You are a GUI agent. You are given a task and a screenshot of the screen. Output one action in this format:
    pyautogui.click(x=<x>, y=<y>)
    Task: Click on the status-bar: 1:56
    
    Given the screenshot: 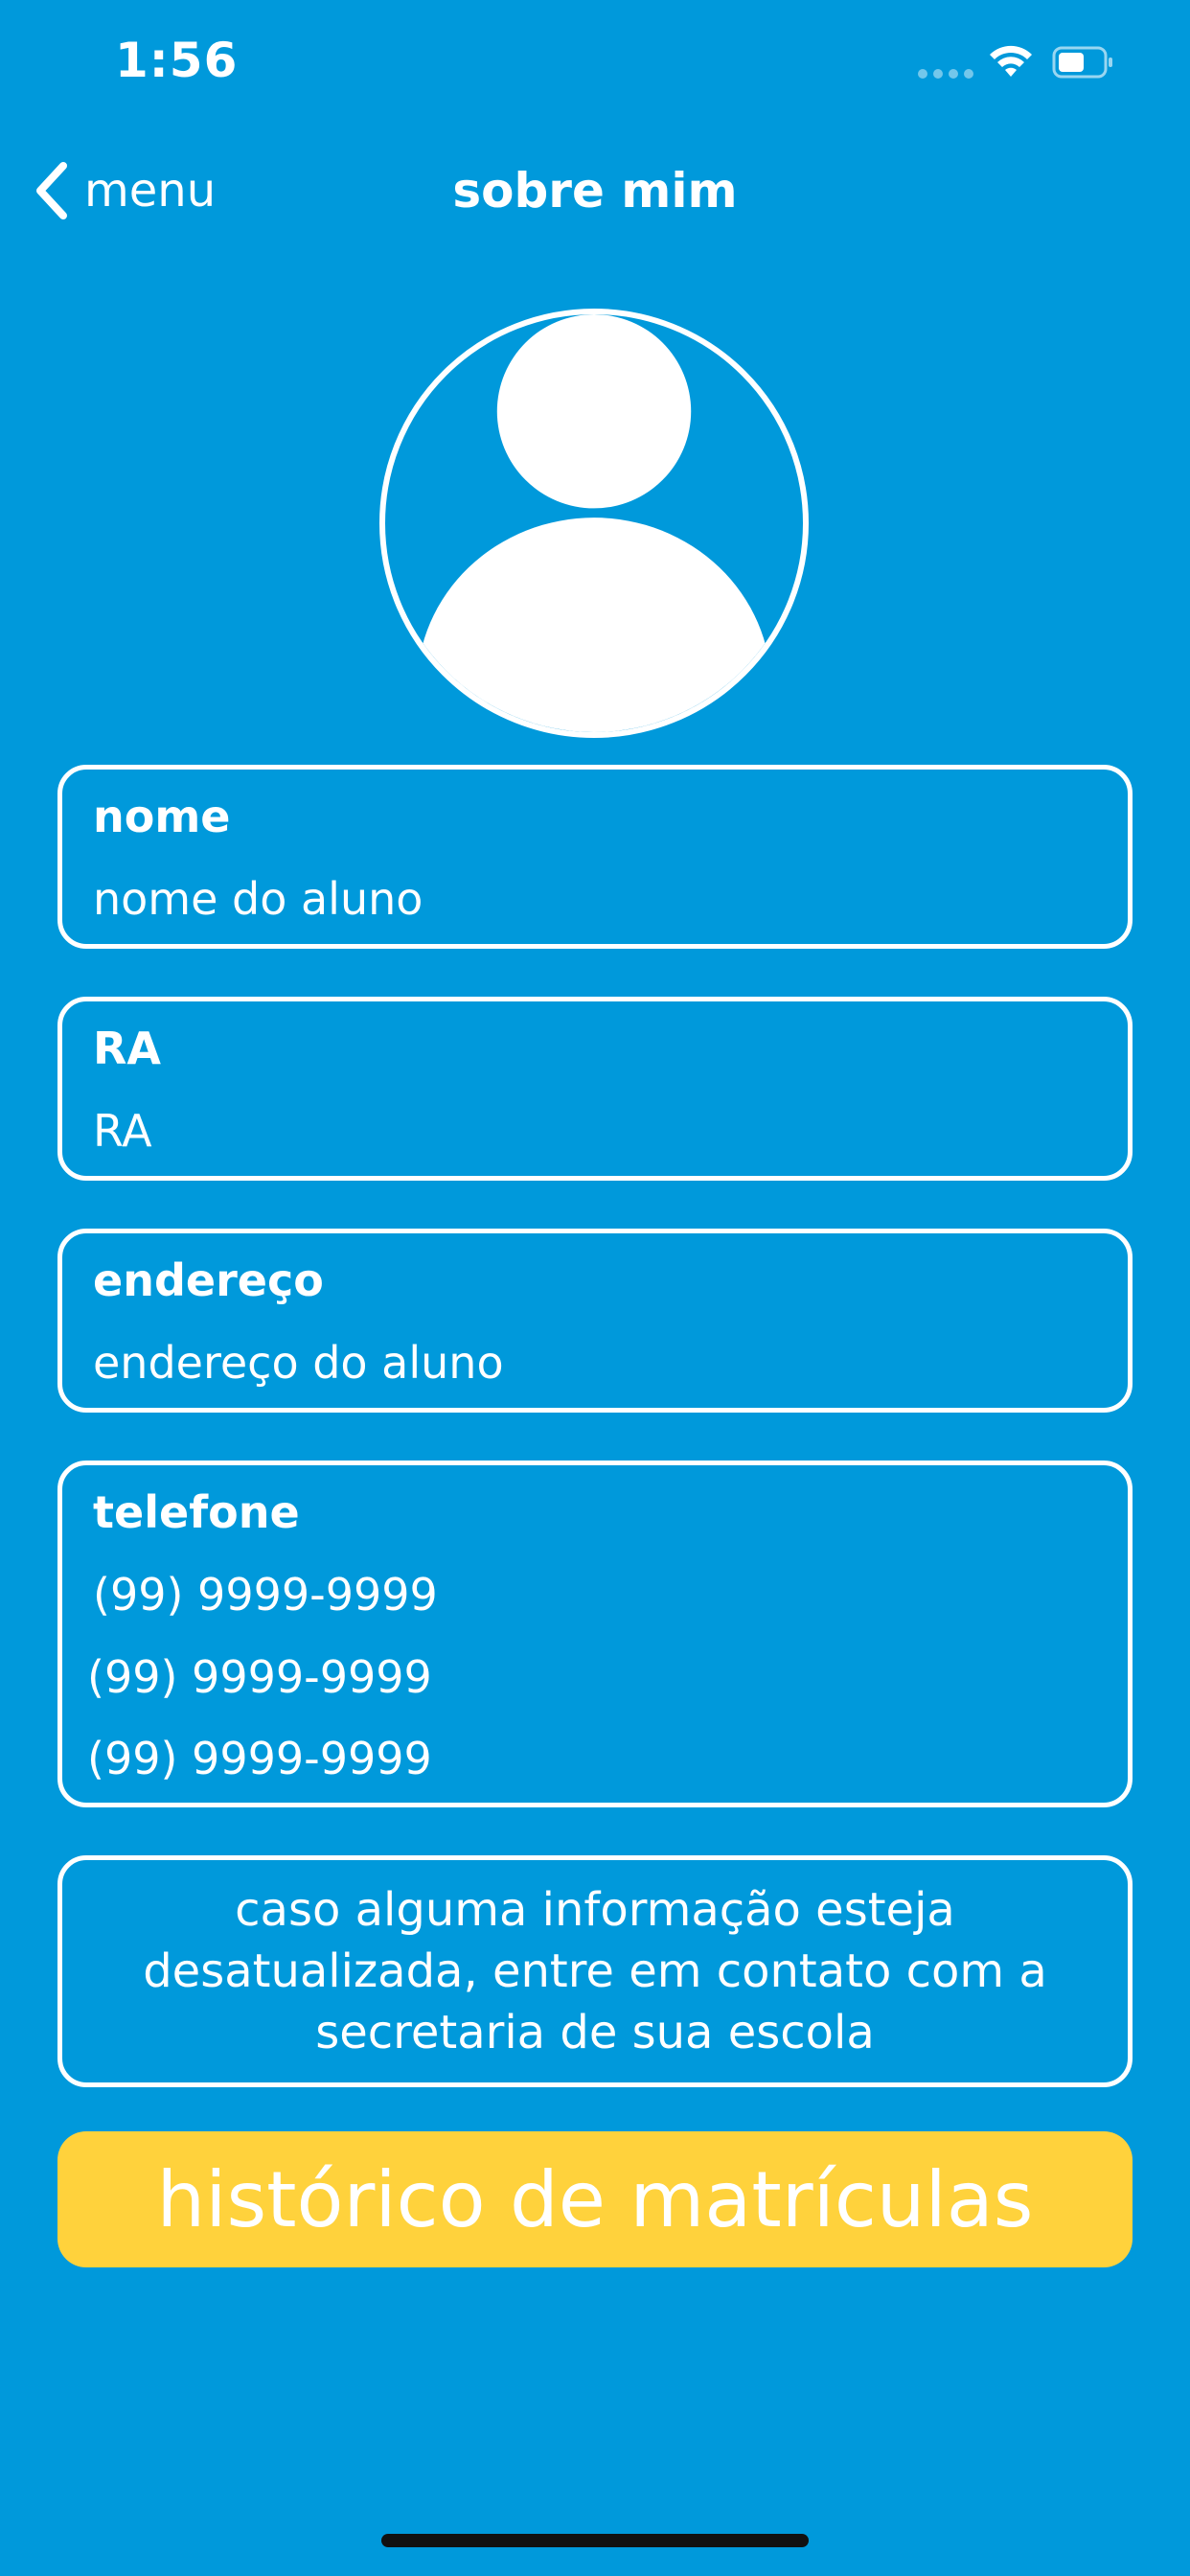 What is the action you would take?
    pyautogui.click(x=595, y=63)
    